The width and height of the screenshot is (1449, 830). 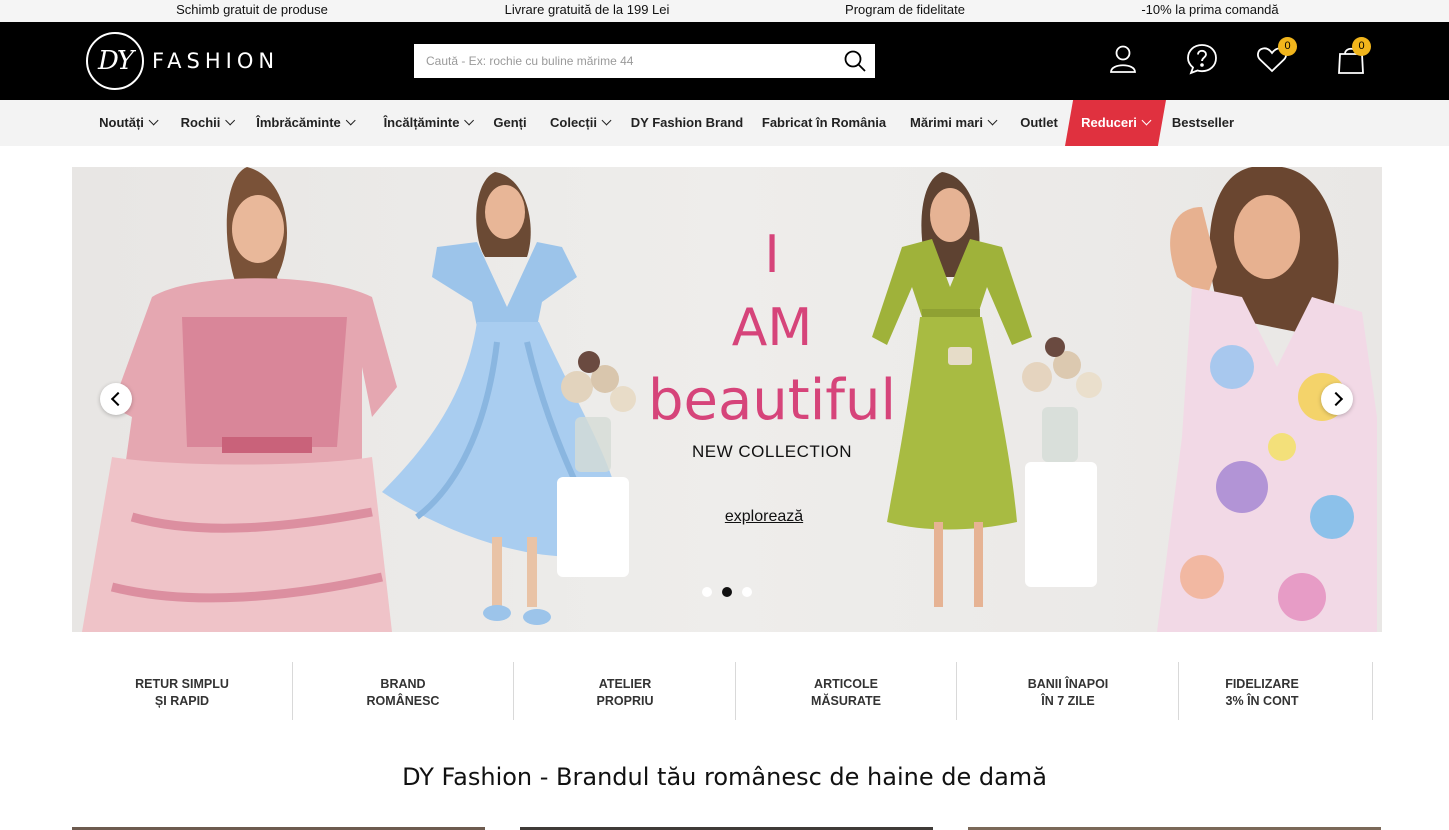 What do you see at coordinates (772, 328) in the screenshot?
I see `hero-title-line-2: AM` at bounding box center [772, 328].